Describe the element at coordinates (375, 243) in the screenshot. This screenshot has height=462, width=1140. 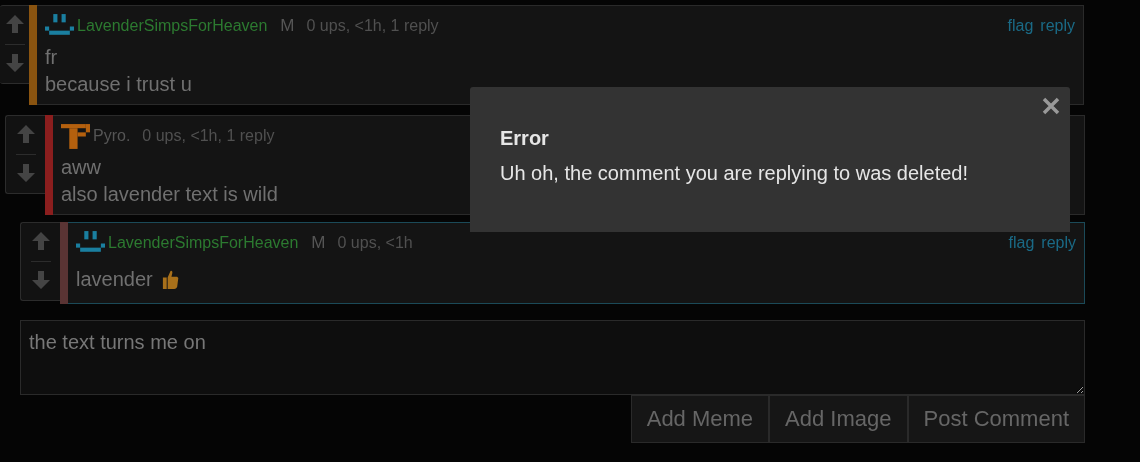
I see `comment-meta: 0 ups, <1h` at that location.